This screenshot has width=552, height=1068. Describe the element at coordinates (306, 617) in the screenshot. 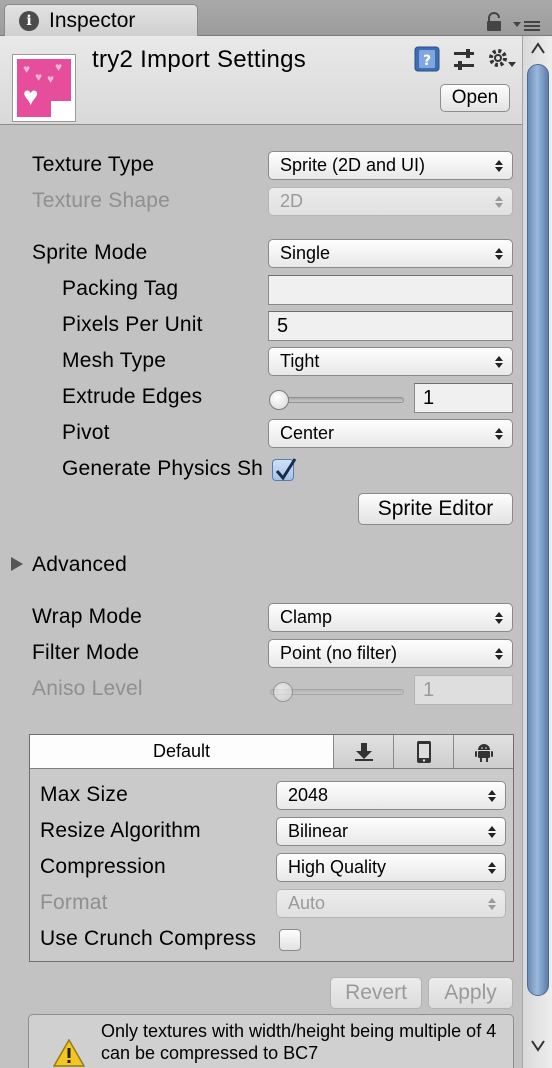

I see `wrap-mode-value: Clamp` at that location.